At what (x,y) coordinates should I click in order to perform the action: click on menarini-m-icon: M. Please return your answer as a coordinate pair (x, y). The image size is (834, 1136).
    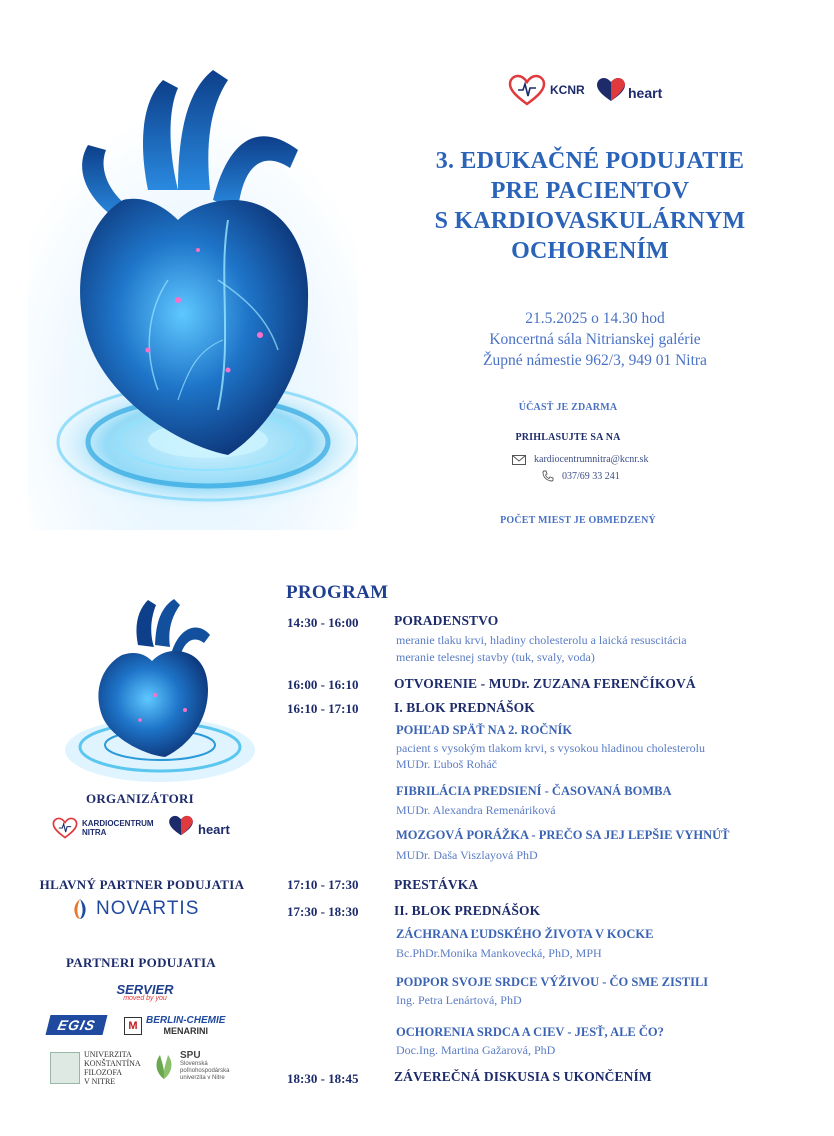
    Looking at the image, I should click on (133, 1025).